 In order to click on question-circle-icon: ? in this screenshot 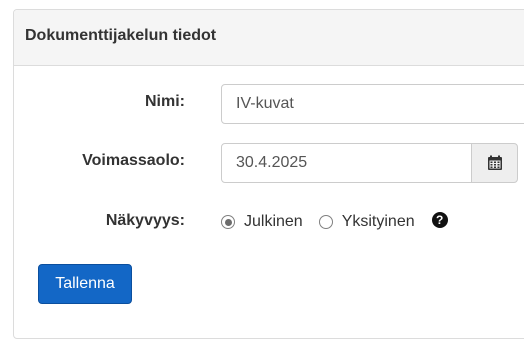, I will do `click(439, 220)`.